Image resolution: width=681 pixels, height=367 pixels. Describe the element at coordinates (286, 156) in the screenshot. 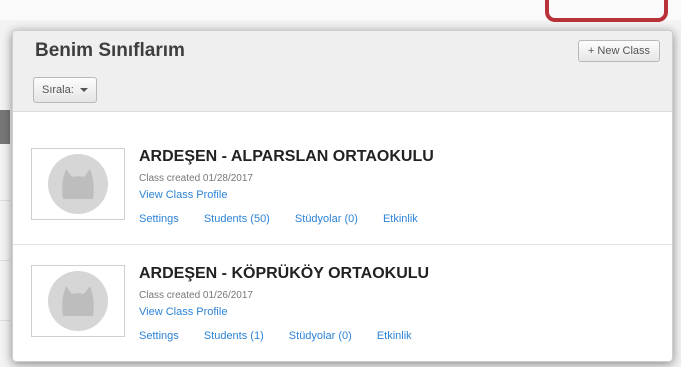

I see `class-name: ARDEŞEN - ALPARSLAN ORTAOKULU` at that location.